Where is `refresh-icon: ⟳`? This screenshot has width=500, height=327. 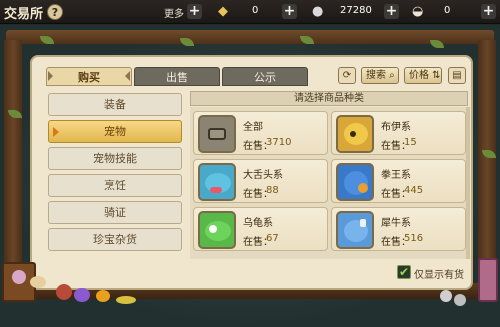 refresh-icon: ⟳ is located at coordinates (347, 75).